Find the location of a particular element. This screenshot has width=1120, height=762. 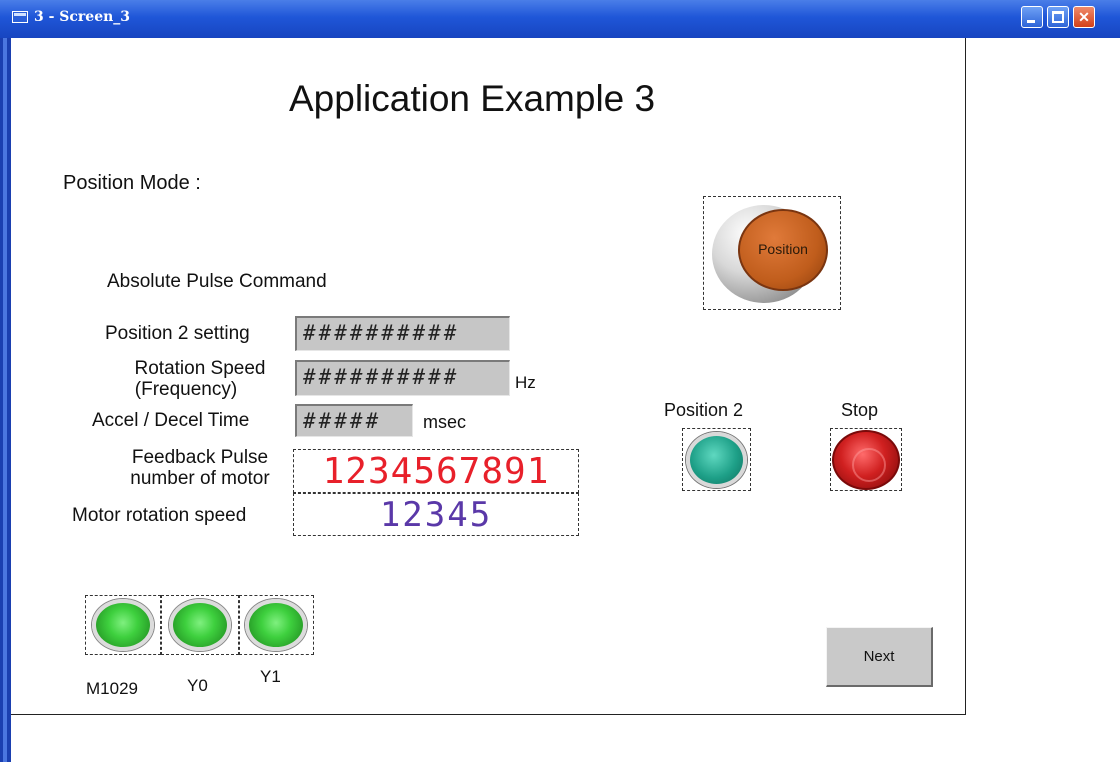

close-button: ✕ is located at coordinates (1084, 17).